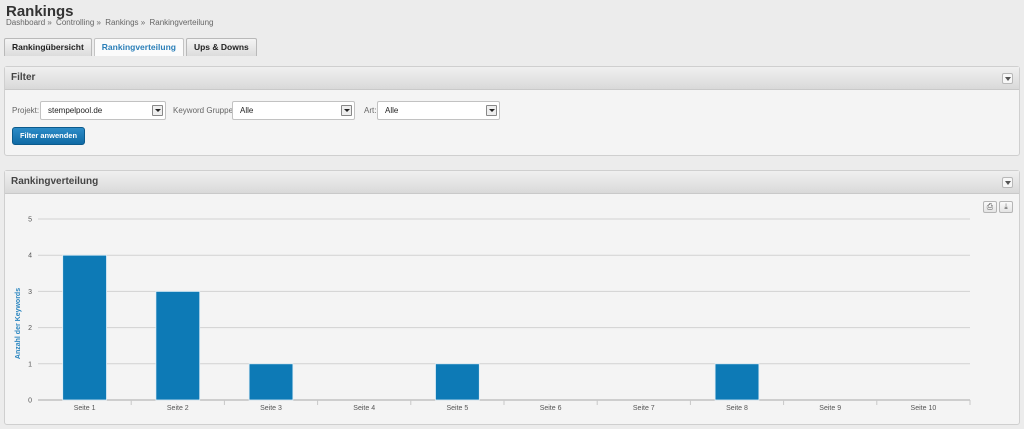 Image resolution: width=1024 pixels, height=429 pixels. I want to click on tab-ups-downs: Ups & Downs, so click(221, 47).